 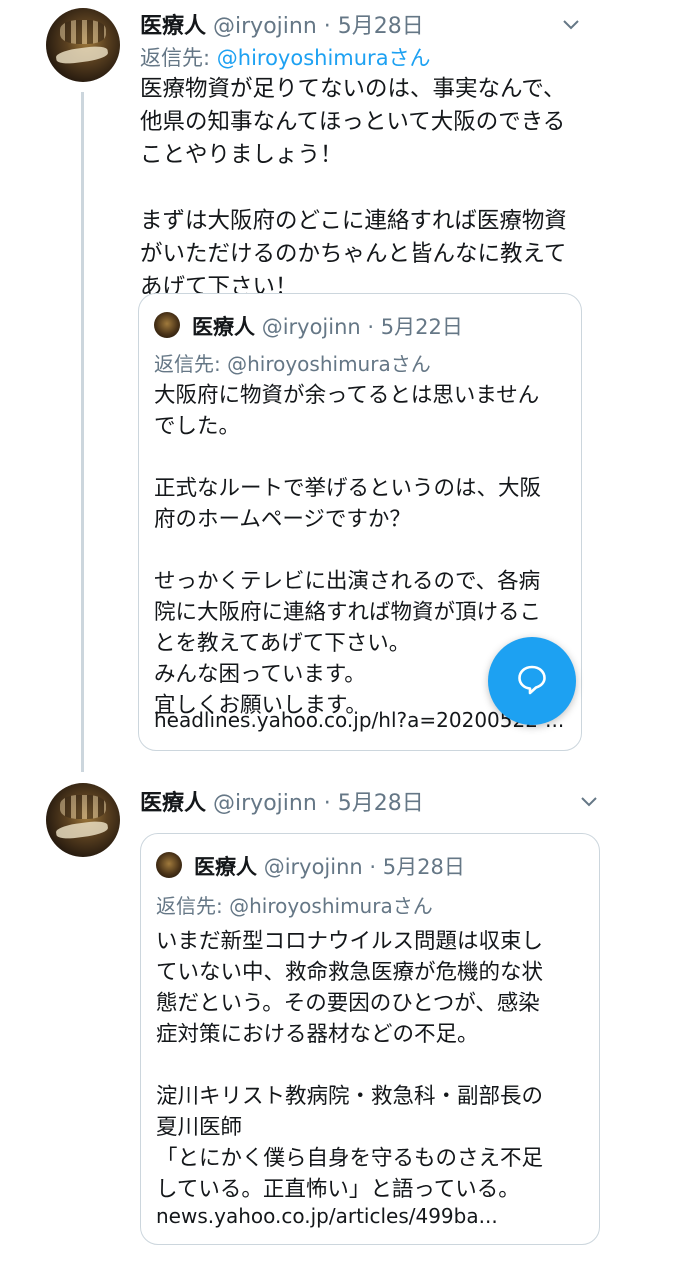 What do you see at coordinates (82, 432) in the screenshot?
I see `thread-connector-line` at bounding box center [82, 432].